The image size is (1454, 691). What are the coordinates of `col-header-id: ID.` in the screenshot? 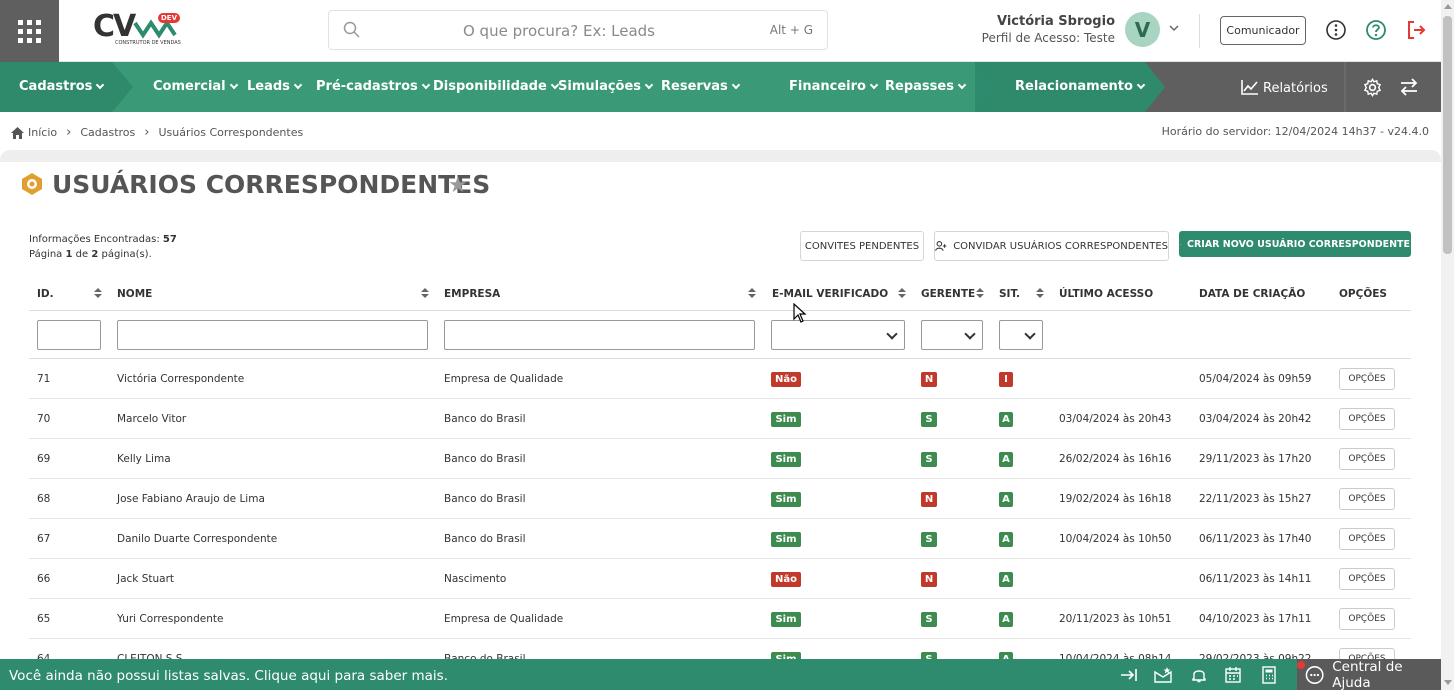 It's located at (45, 294).